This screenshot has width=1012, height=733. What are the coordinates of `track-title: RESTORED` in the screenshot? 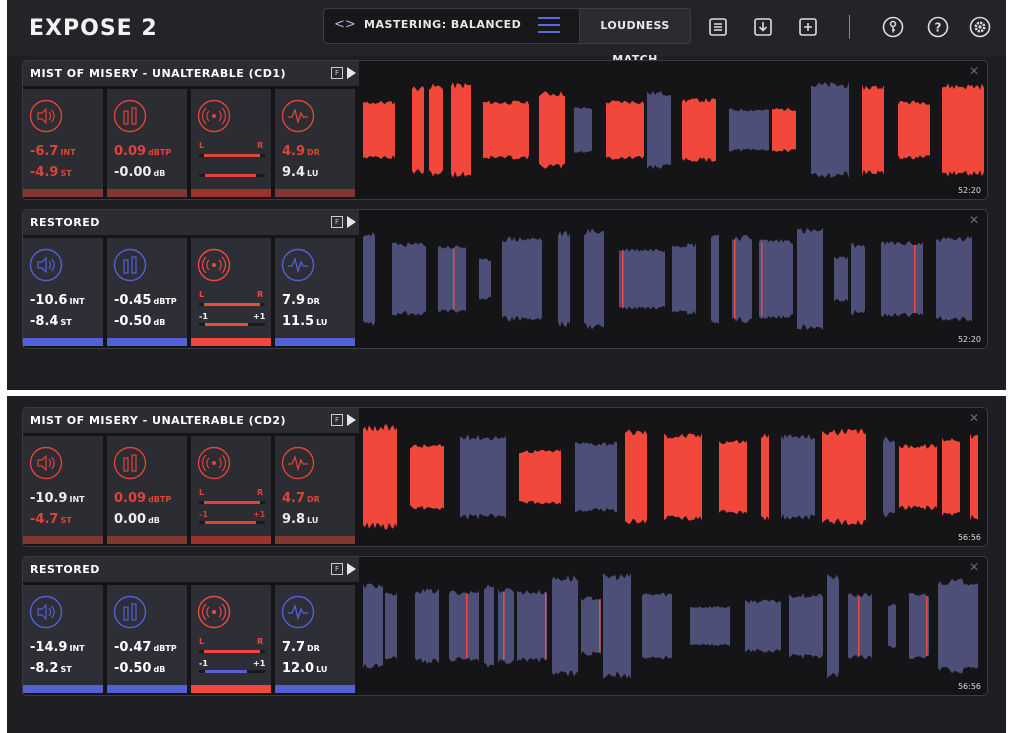 It's located at (65, 222).